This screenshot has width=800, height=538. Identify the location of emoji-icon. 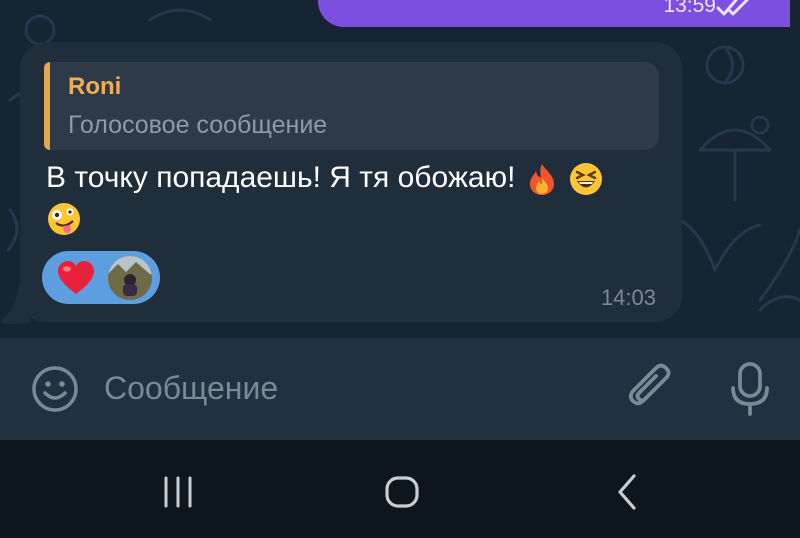
(55, 389).